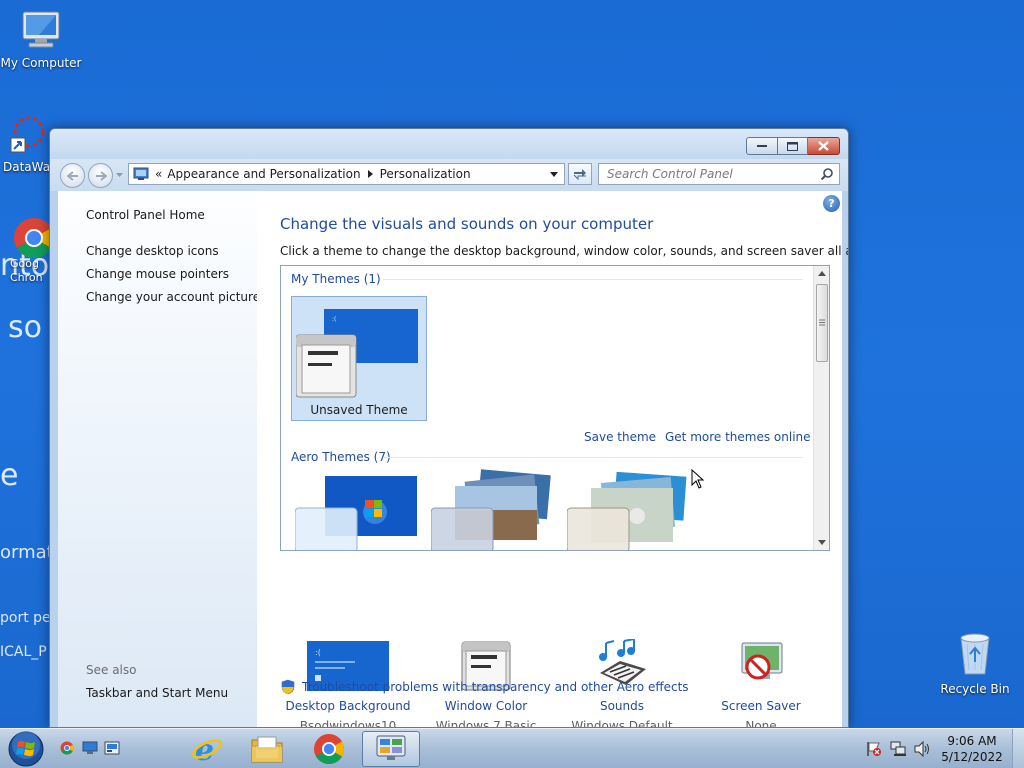 Image resolution: width=1024 pixels, height=768 pixels. What do you see at coordinates (27, 552) in the screenshot?
I see `background-text: ormat` at bounding box center [27, 552].